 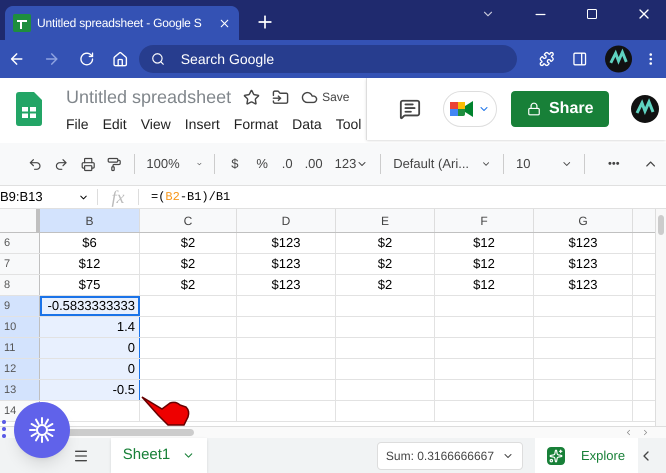 I want to click on reload-icon, so click(x=86, y=59).